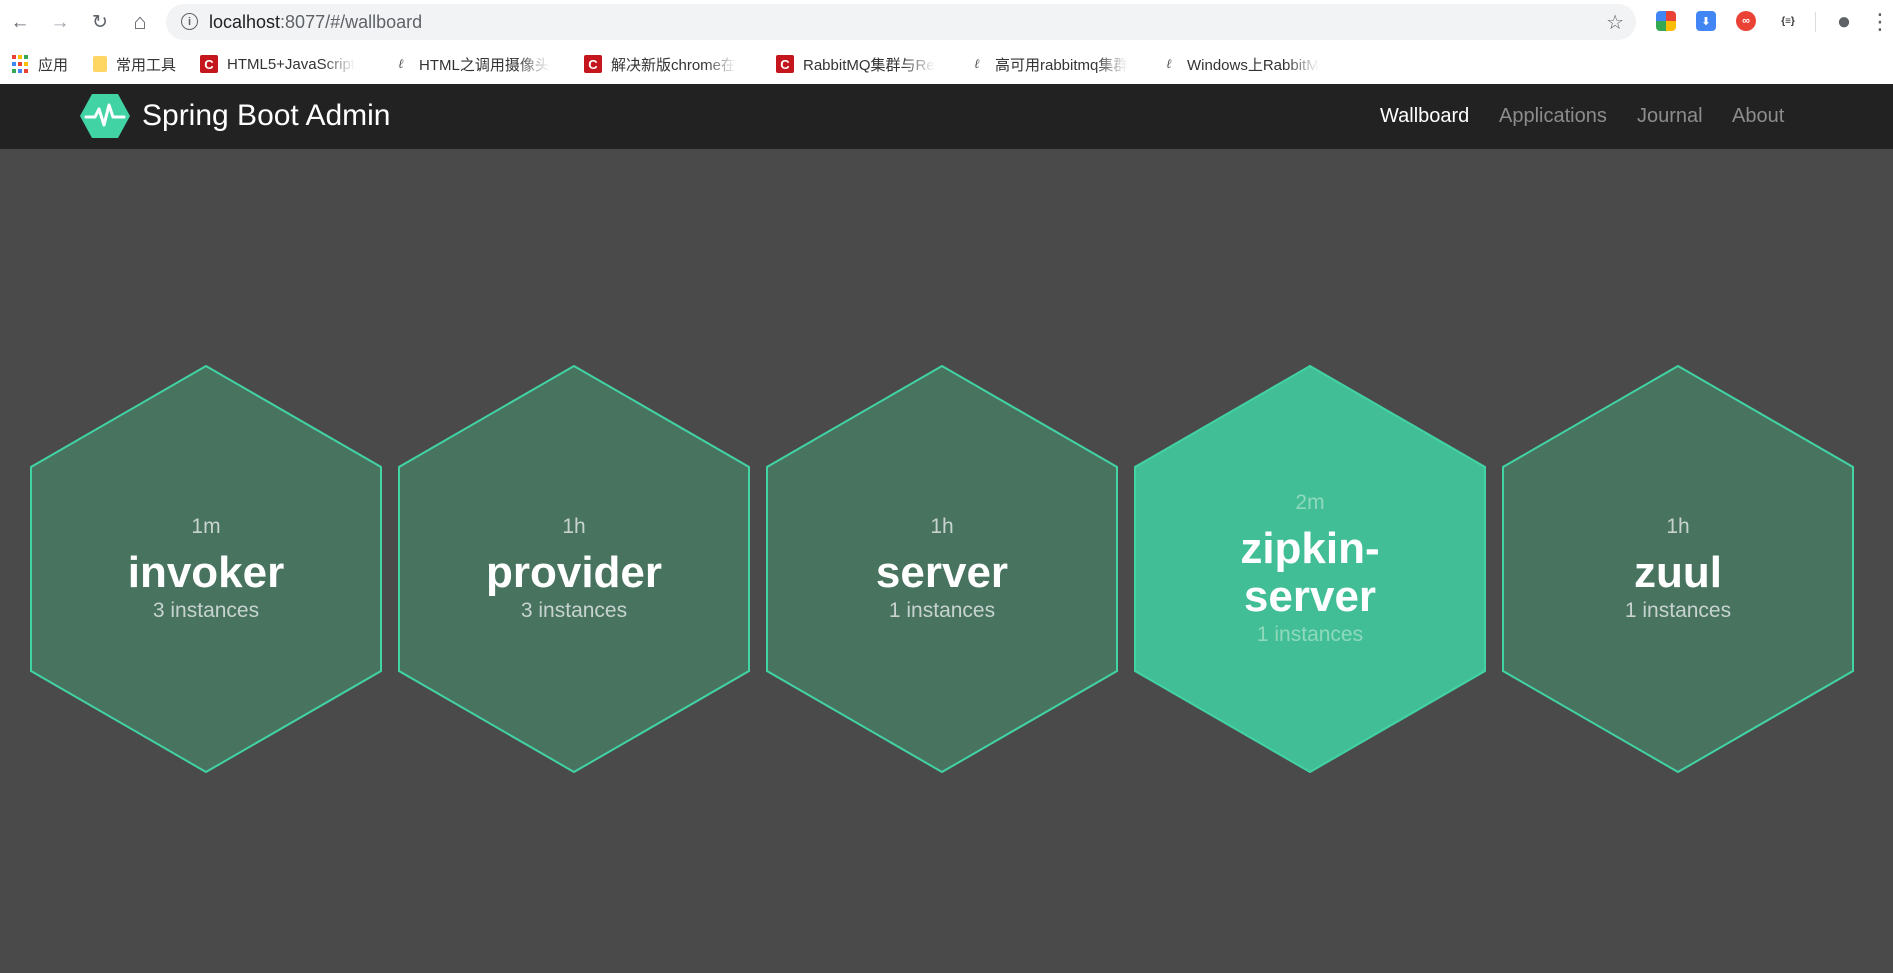 The image size is (1893, 973). I want to click on bookmark-star-icon: ☆, so click(1615, 22).